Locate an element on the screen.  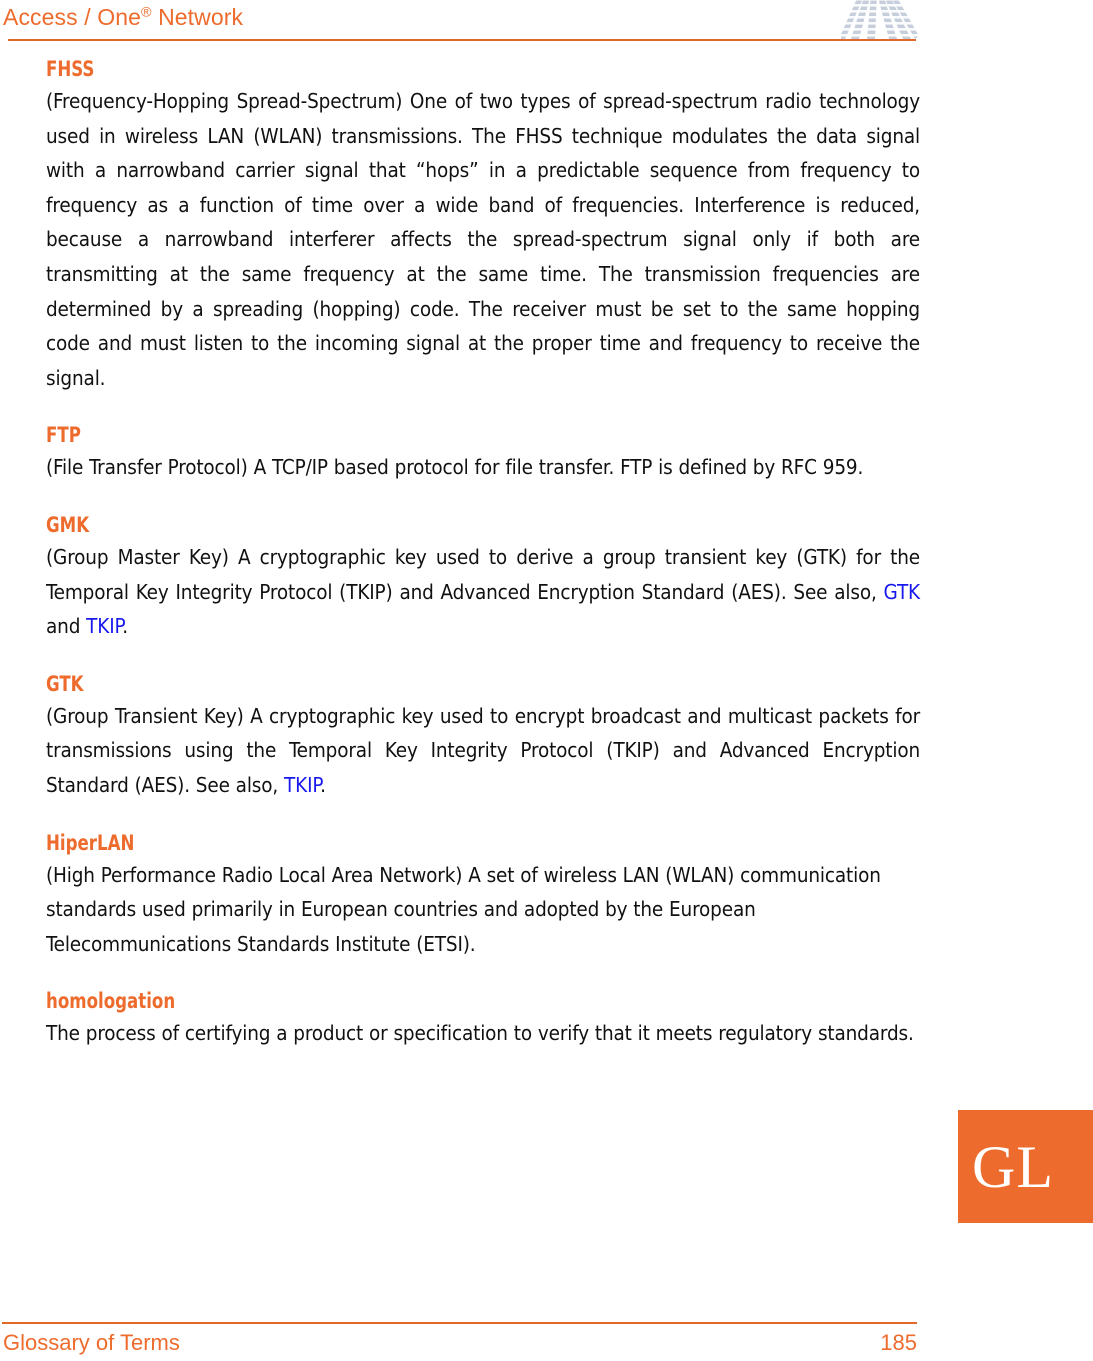
header-divider is located at coordinates (462, 40).